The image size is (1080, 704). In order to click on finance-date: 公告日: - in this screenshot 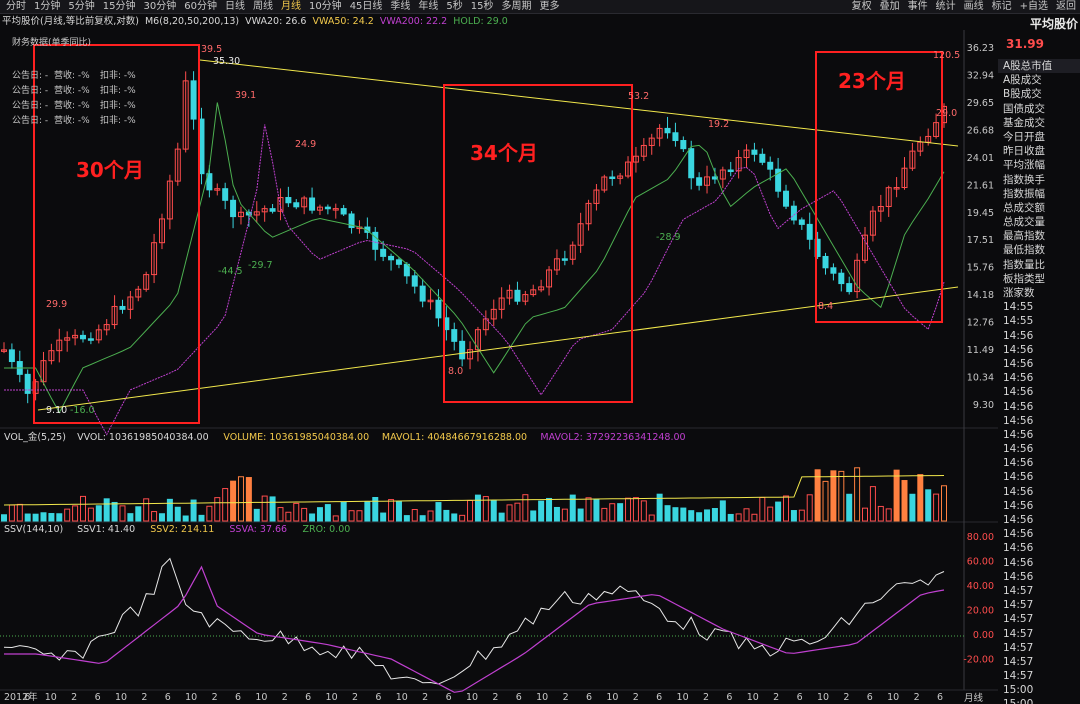, I will do `click(30, 105)`.